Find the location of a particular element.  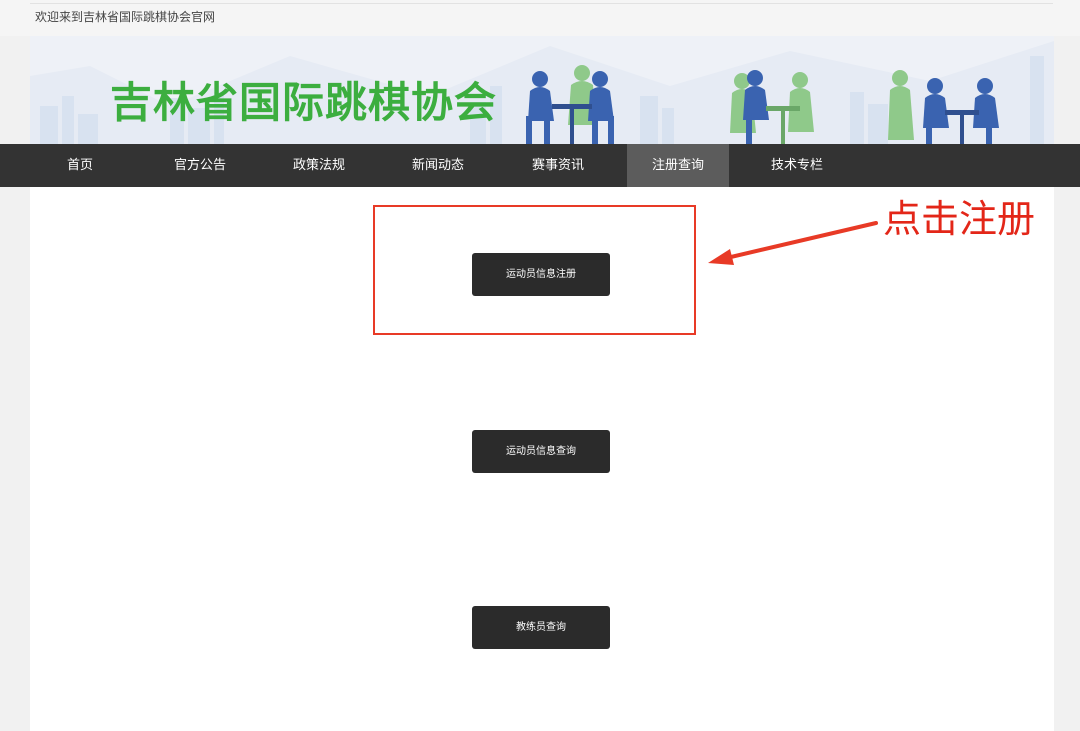

welcome-text: 欢迎来到吉林省国际跳棋协会官网 is located at coordinates (125, 17).